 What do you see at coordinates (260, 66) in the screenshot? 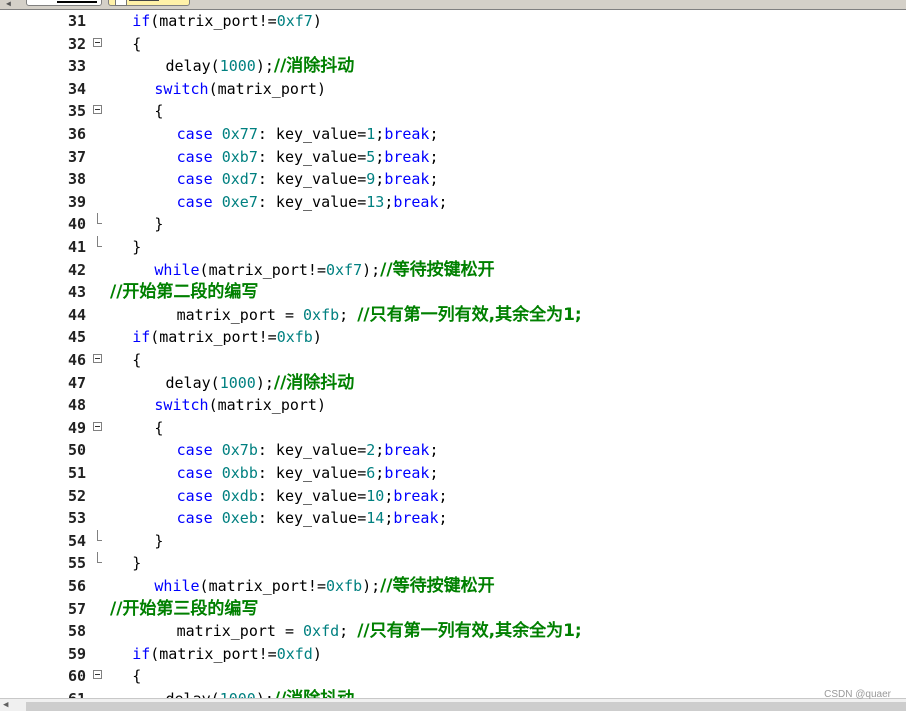
I see `code-text: delay(1000);//消除抖动` at bounding box center [260, 66].